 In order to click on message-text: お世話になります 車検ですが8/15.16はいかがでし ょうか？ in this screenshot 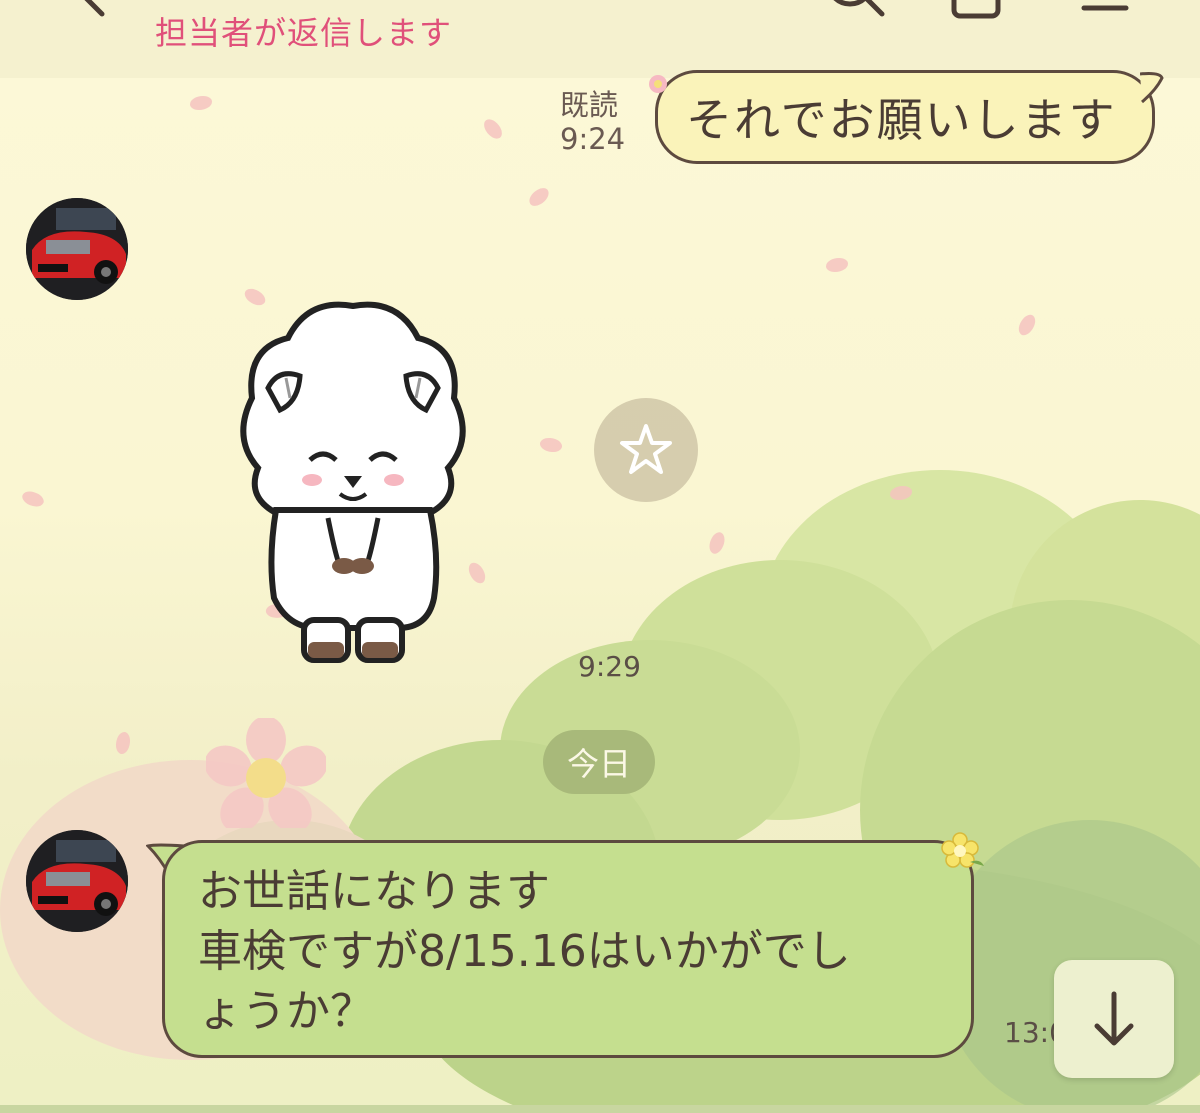, I will do `click(524, 951)`.